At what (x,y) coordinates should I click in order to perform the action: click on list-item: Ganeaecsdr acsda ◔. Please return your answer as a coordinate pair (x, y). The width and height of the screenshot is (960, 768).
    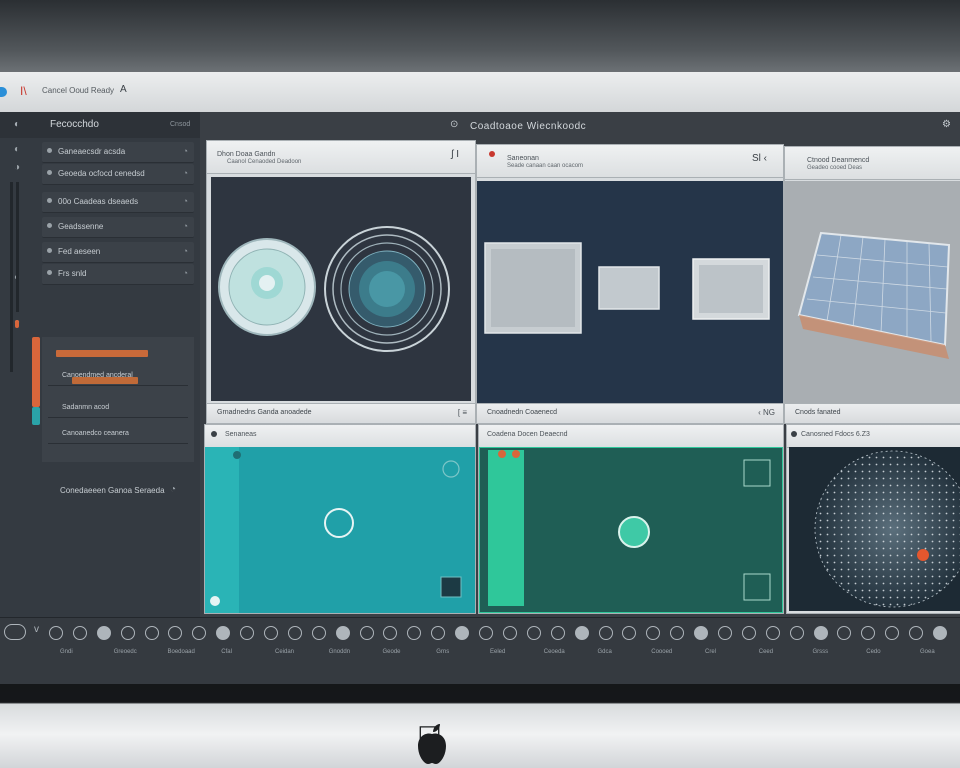
    Looking at the image, I should click on (118, 152).